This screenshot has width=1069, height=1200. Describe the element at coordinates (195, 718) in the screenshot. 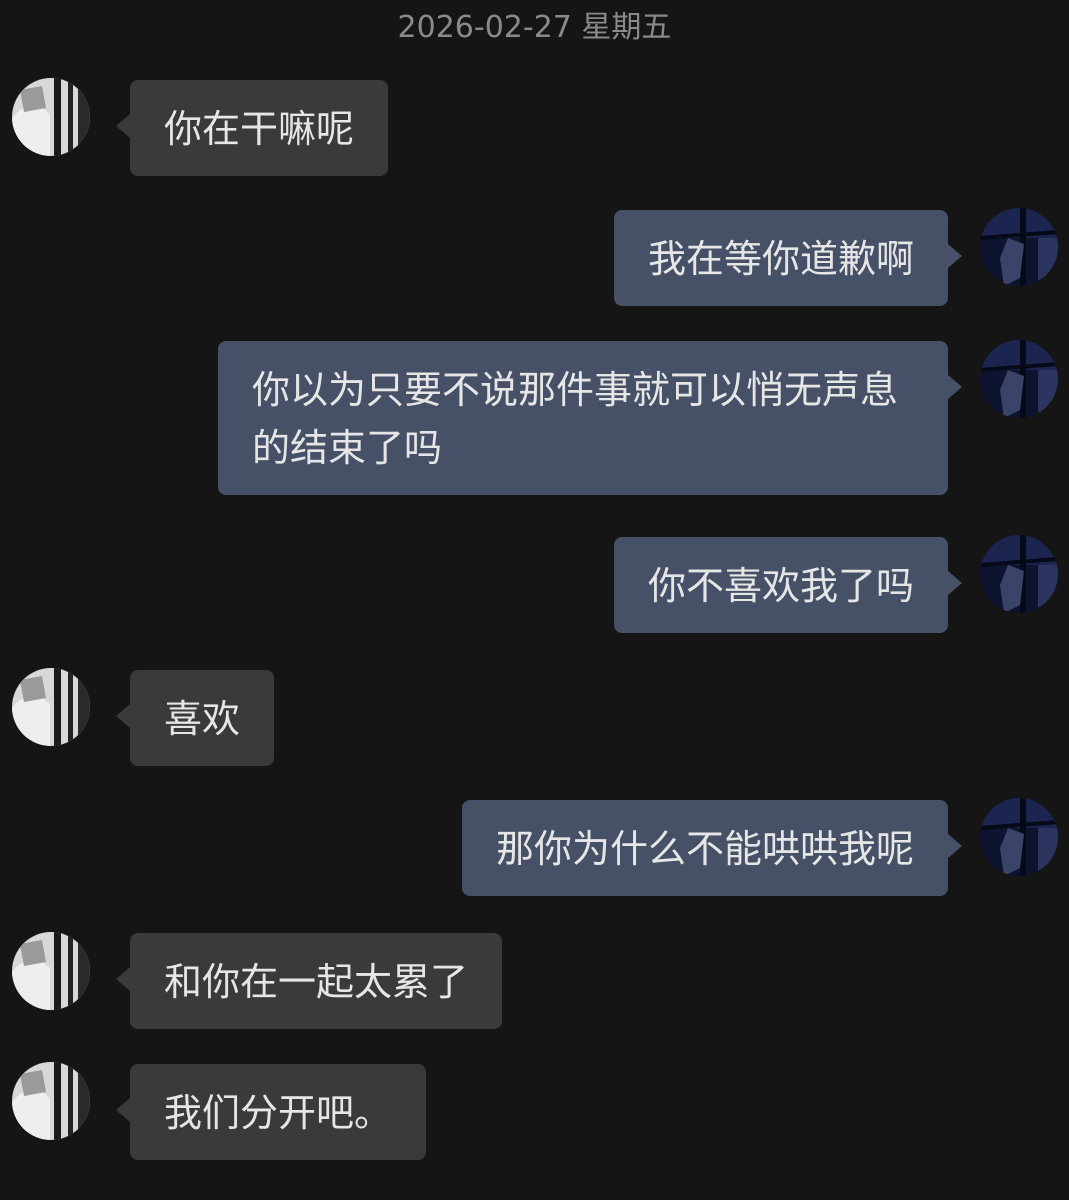

I see `message-bubble-incoming: 喜欢` at that location.